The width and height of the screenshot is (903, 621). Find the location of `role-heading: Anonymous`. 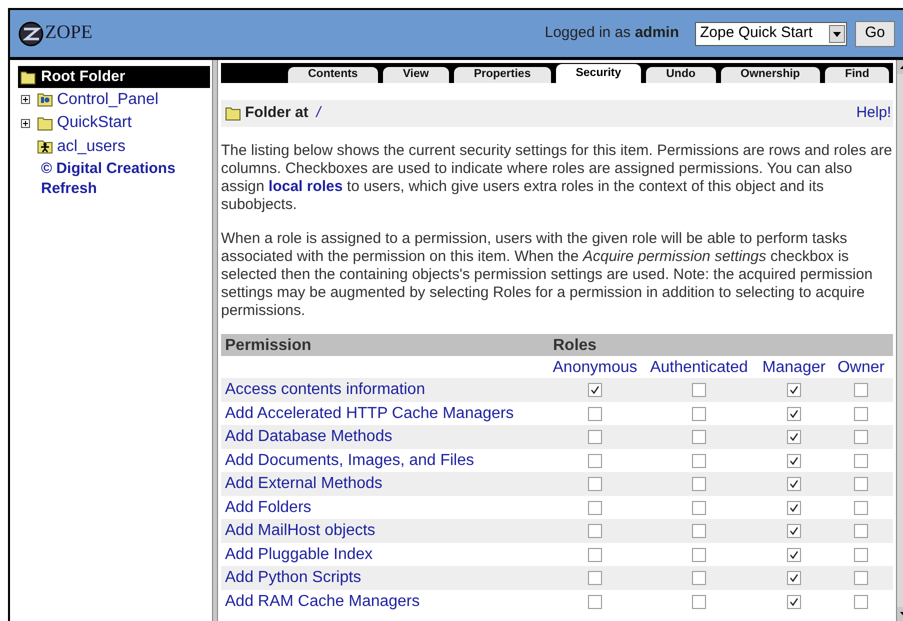

role-heading: Anonymous is located at coordinates (595, 368).